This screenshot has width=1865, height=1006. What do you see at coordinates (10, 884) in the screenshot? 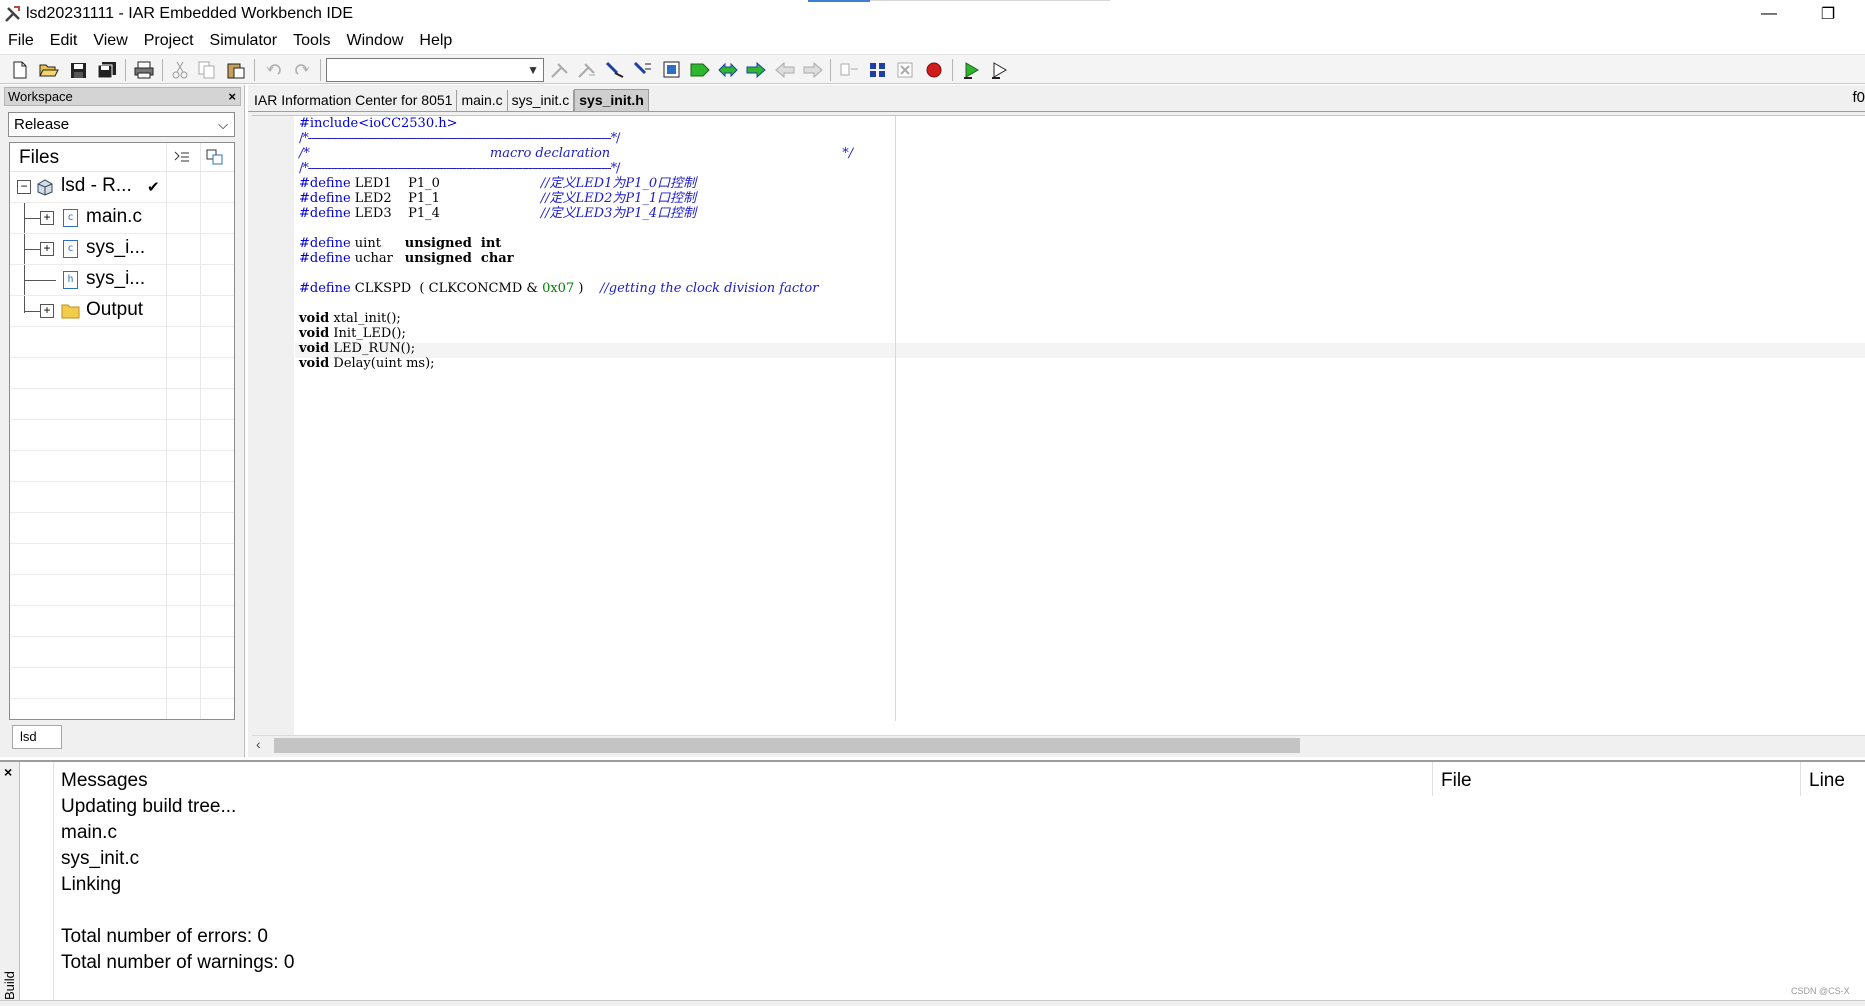
I see `build-panel-sidebar: × Build` at bounding box center [10, 884].